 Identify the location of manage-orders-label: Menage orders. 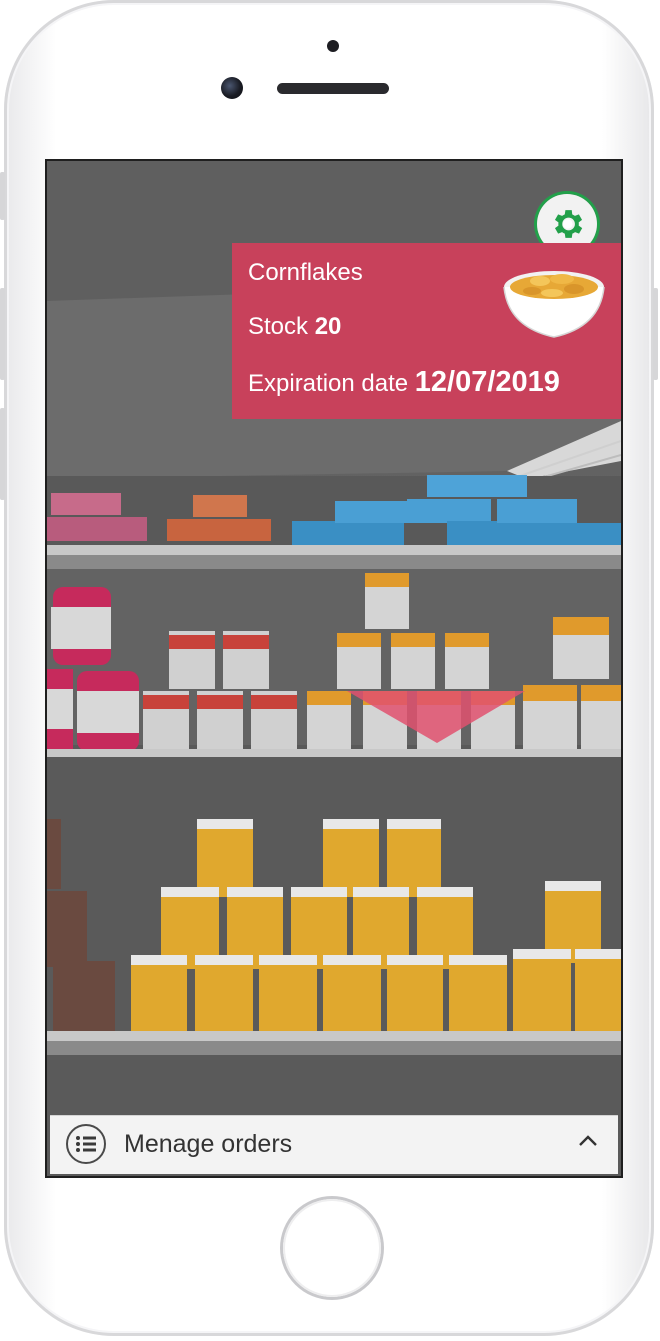
(208, 1144).